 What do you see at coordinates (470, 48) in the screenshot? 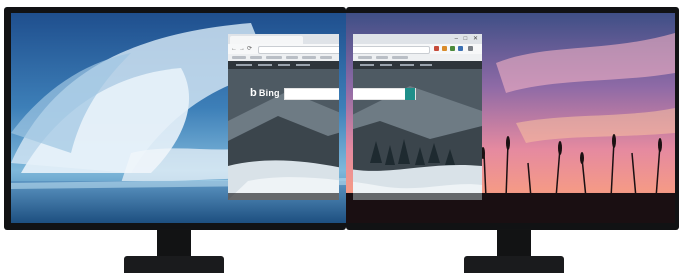
I see `menu-icon` at bounding box center [470, 48].